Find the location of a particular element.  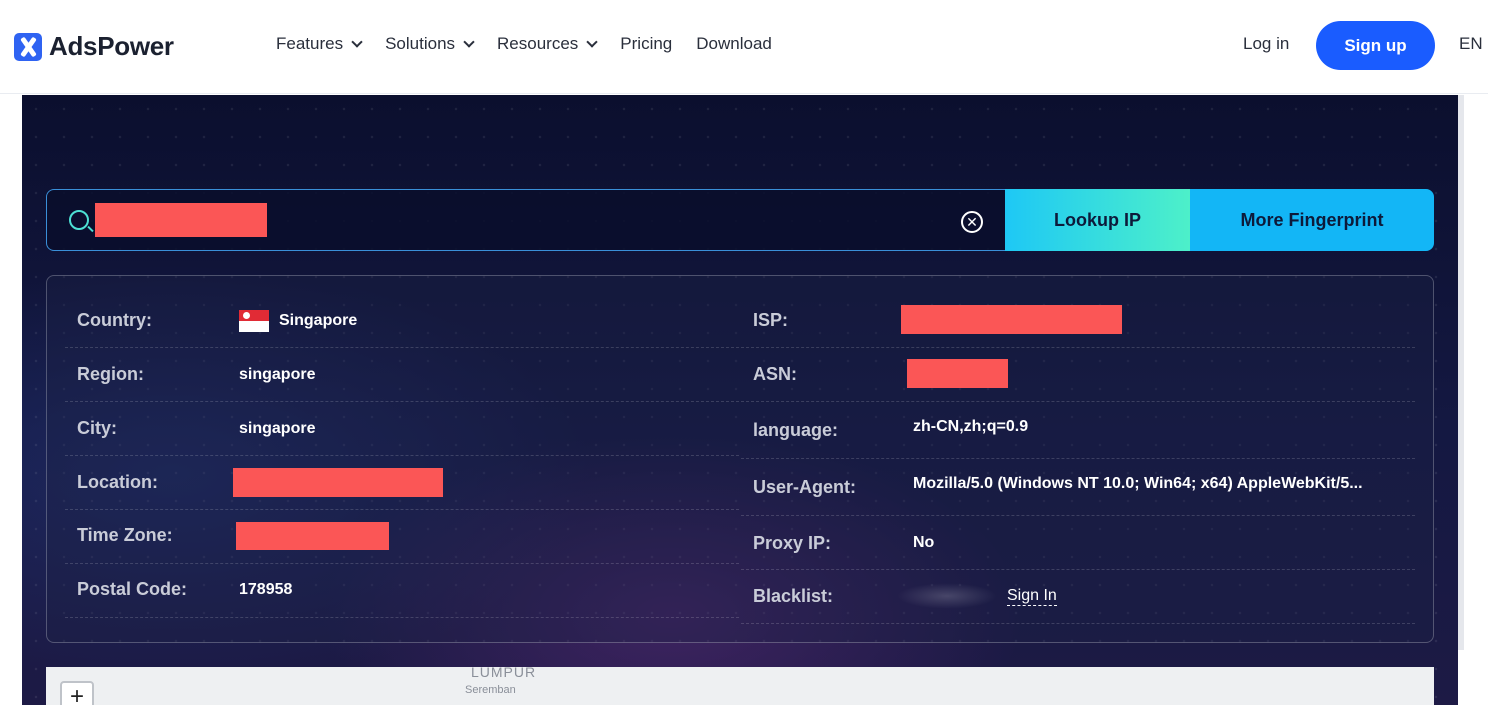

country-name: Singapore is located at coordinates (318, 321).